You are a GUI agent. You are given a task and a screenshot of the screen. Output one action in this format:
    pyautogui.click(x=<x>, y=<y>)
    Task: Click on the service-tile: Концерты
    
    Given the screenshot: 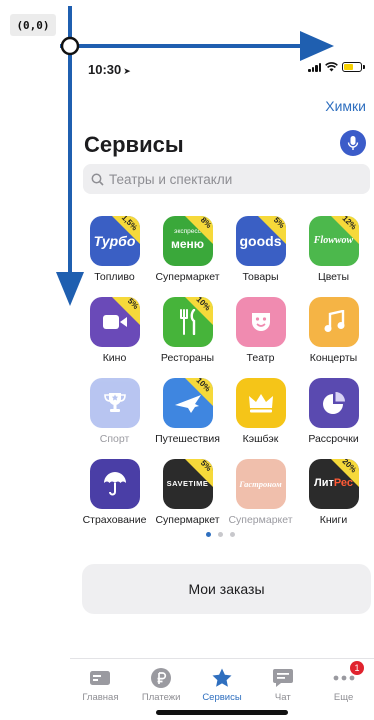 What is the action you would take?
    pyautogui.click(x=333, y=331)
    